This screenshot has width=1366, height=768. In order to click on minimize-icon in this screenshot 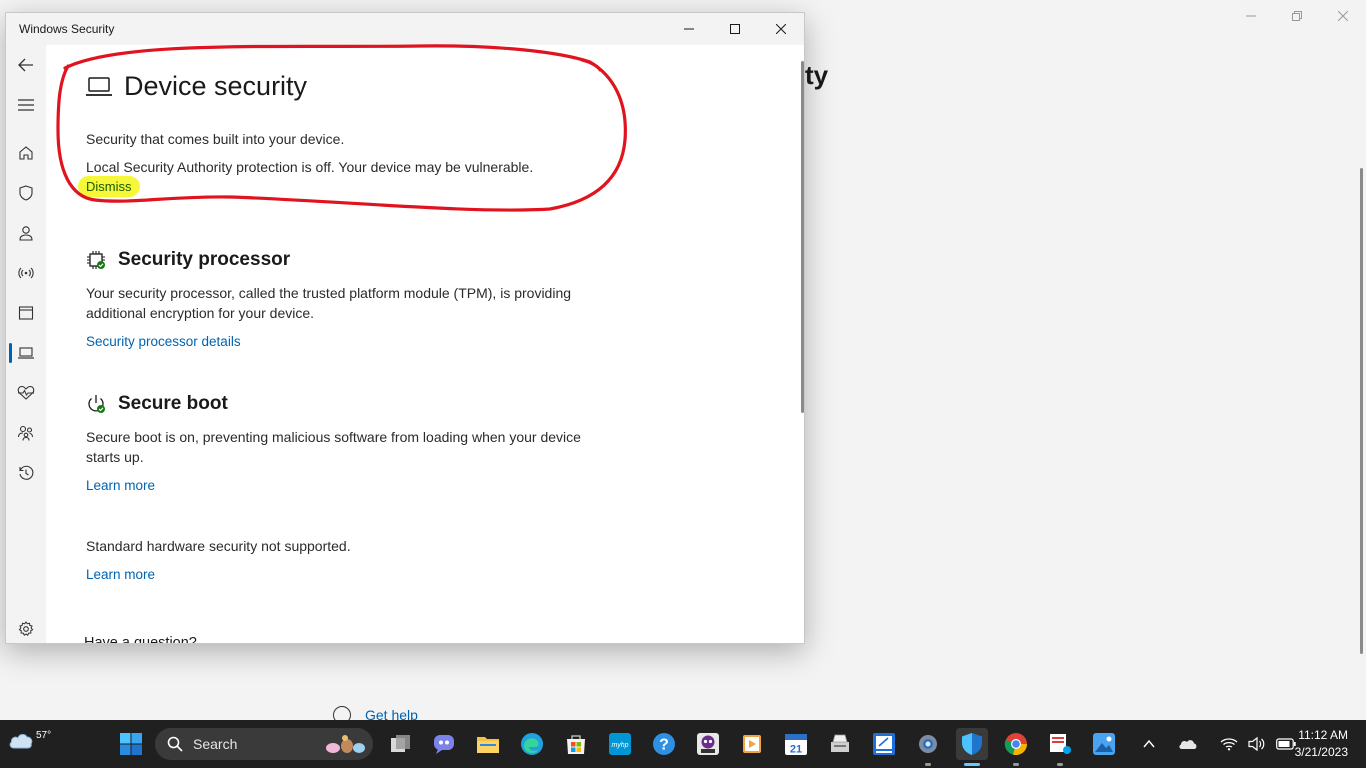, I will do `click(689, 29)`.